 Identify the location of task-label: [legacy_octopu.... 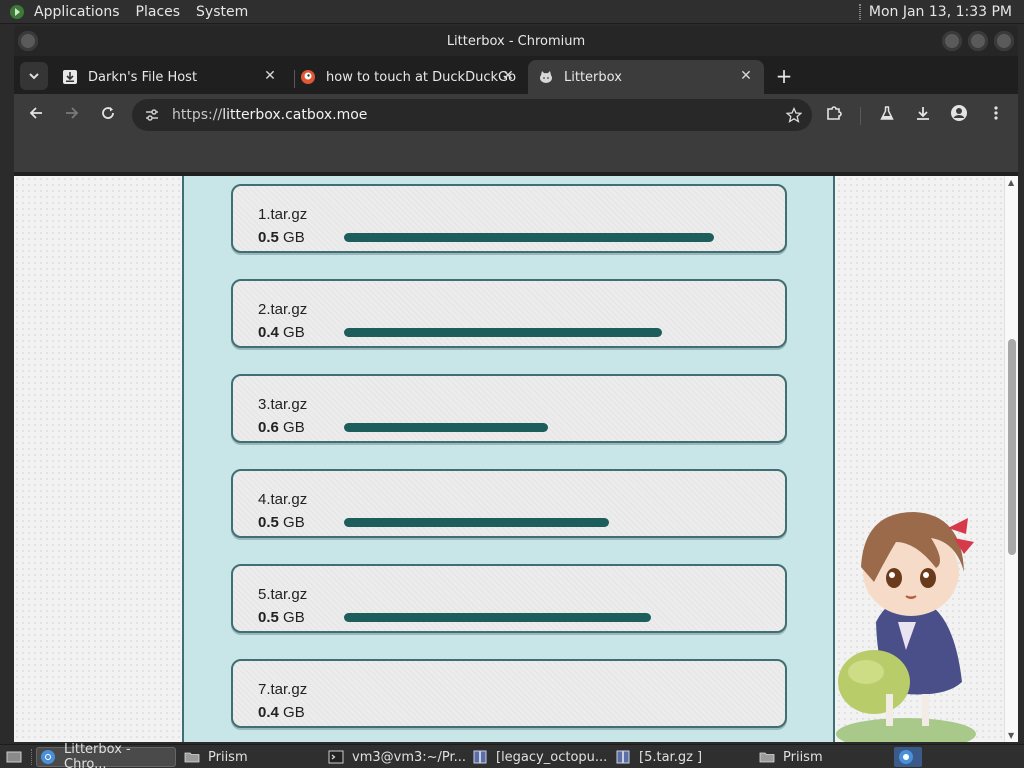
(552, 757).